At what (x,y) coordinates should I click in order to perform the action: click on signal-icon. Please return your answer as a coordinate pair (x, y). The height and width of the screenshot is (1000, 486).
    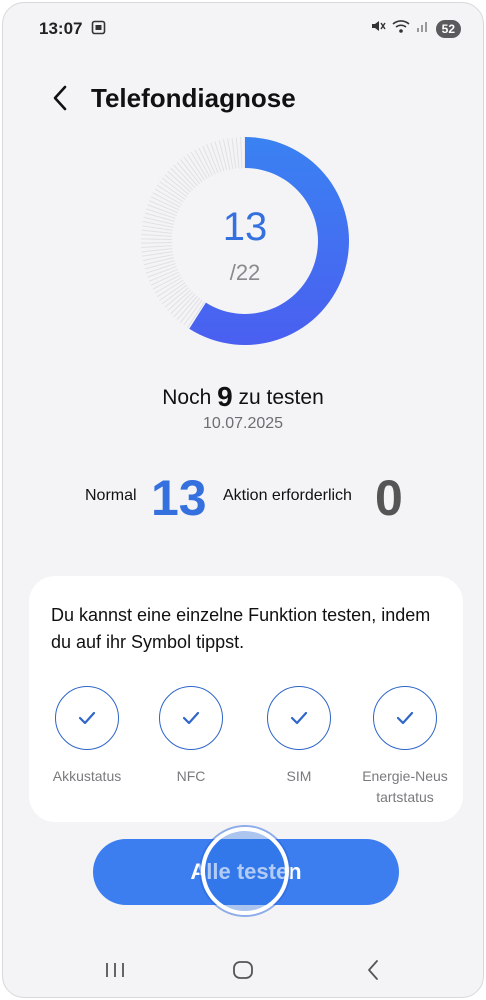
    Looking at the image, I should click on (423, 28).